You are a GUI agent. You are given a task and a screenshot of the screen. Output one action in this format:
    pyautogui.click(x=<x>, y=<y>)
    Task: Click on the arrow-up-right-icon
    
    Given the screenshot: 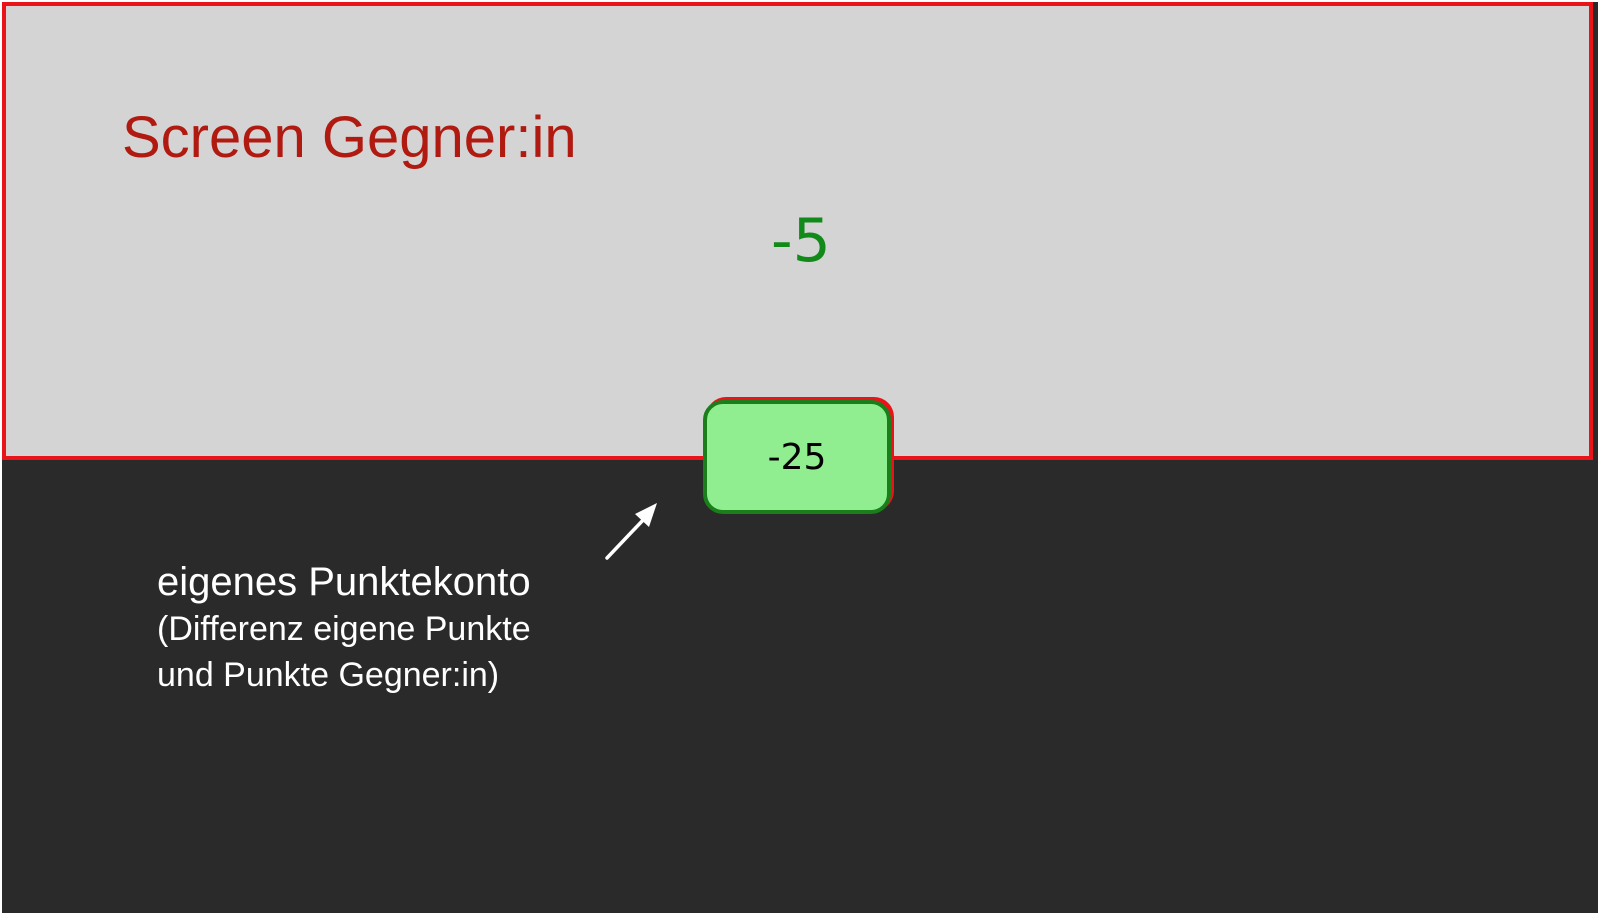 What is the action you would take?
    pyautogui.click(x=631, y=531)
    